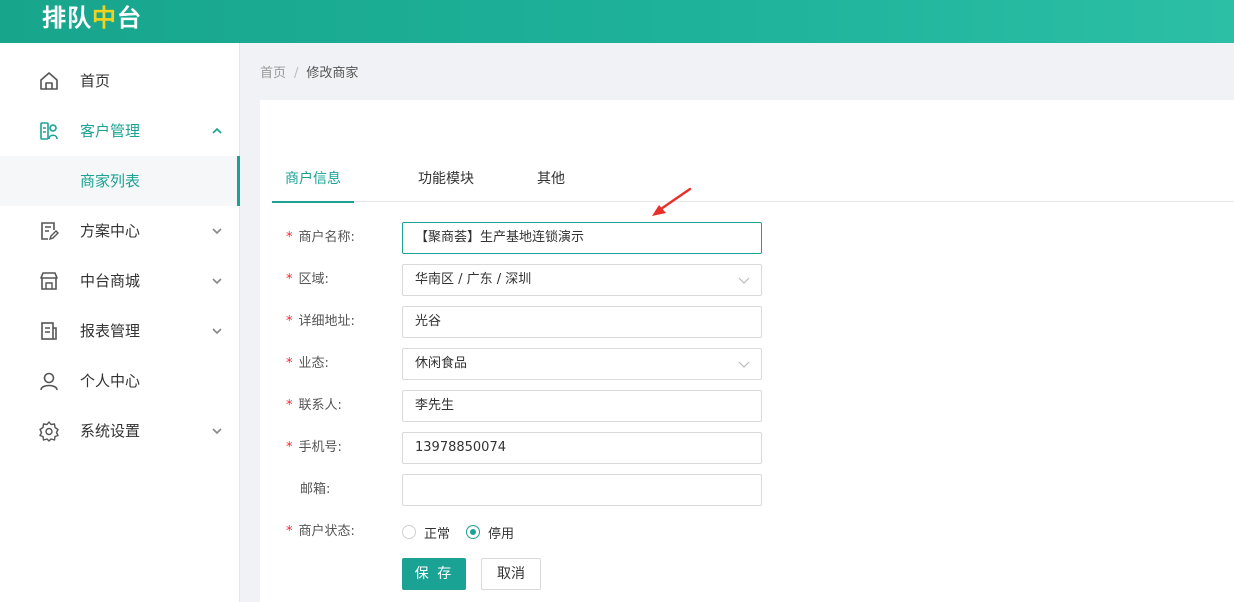 This screenshot has width=1234, height=602. Describe the element at coordinates (314, 447) in the screenshot. I see `phone-label: * 手机号:` at that location.